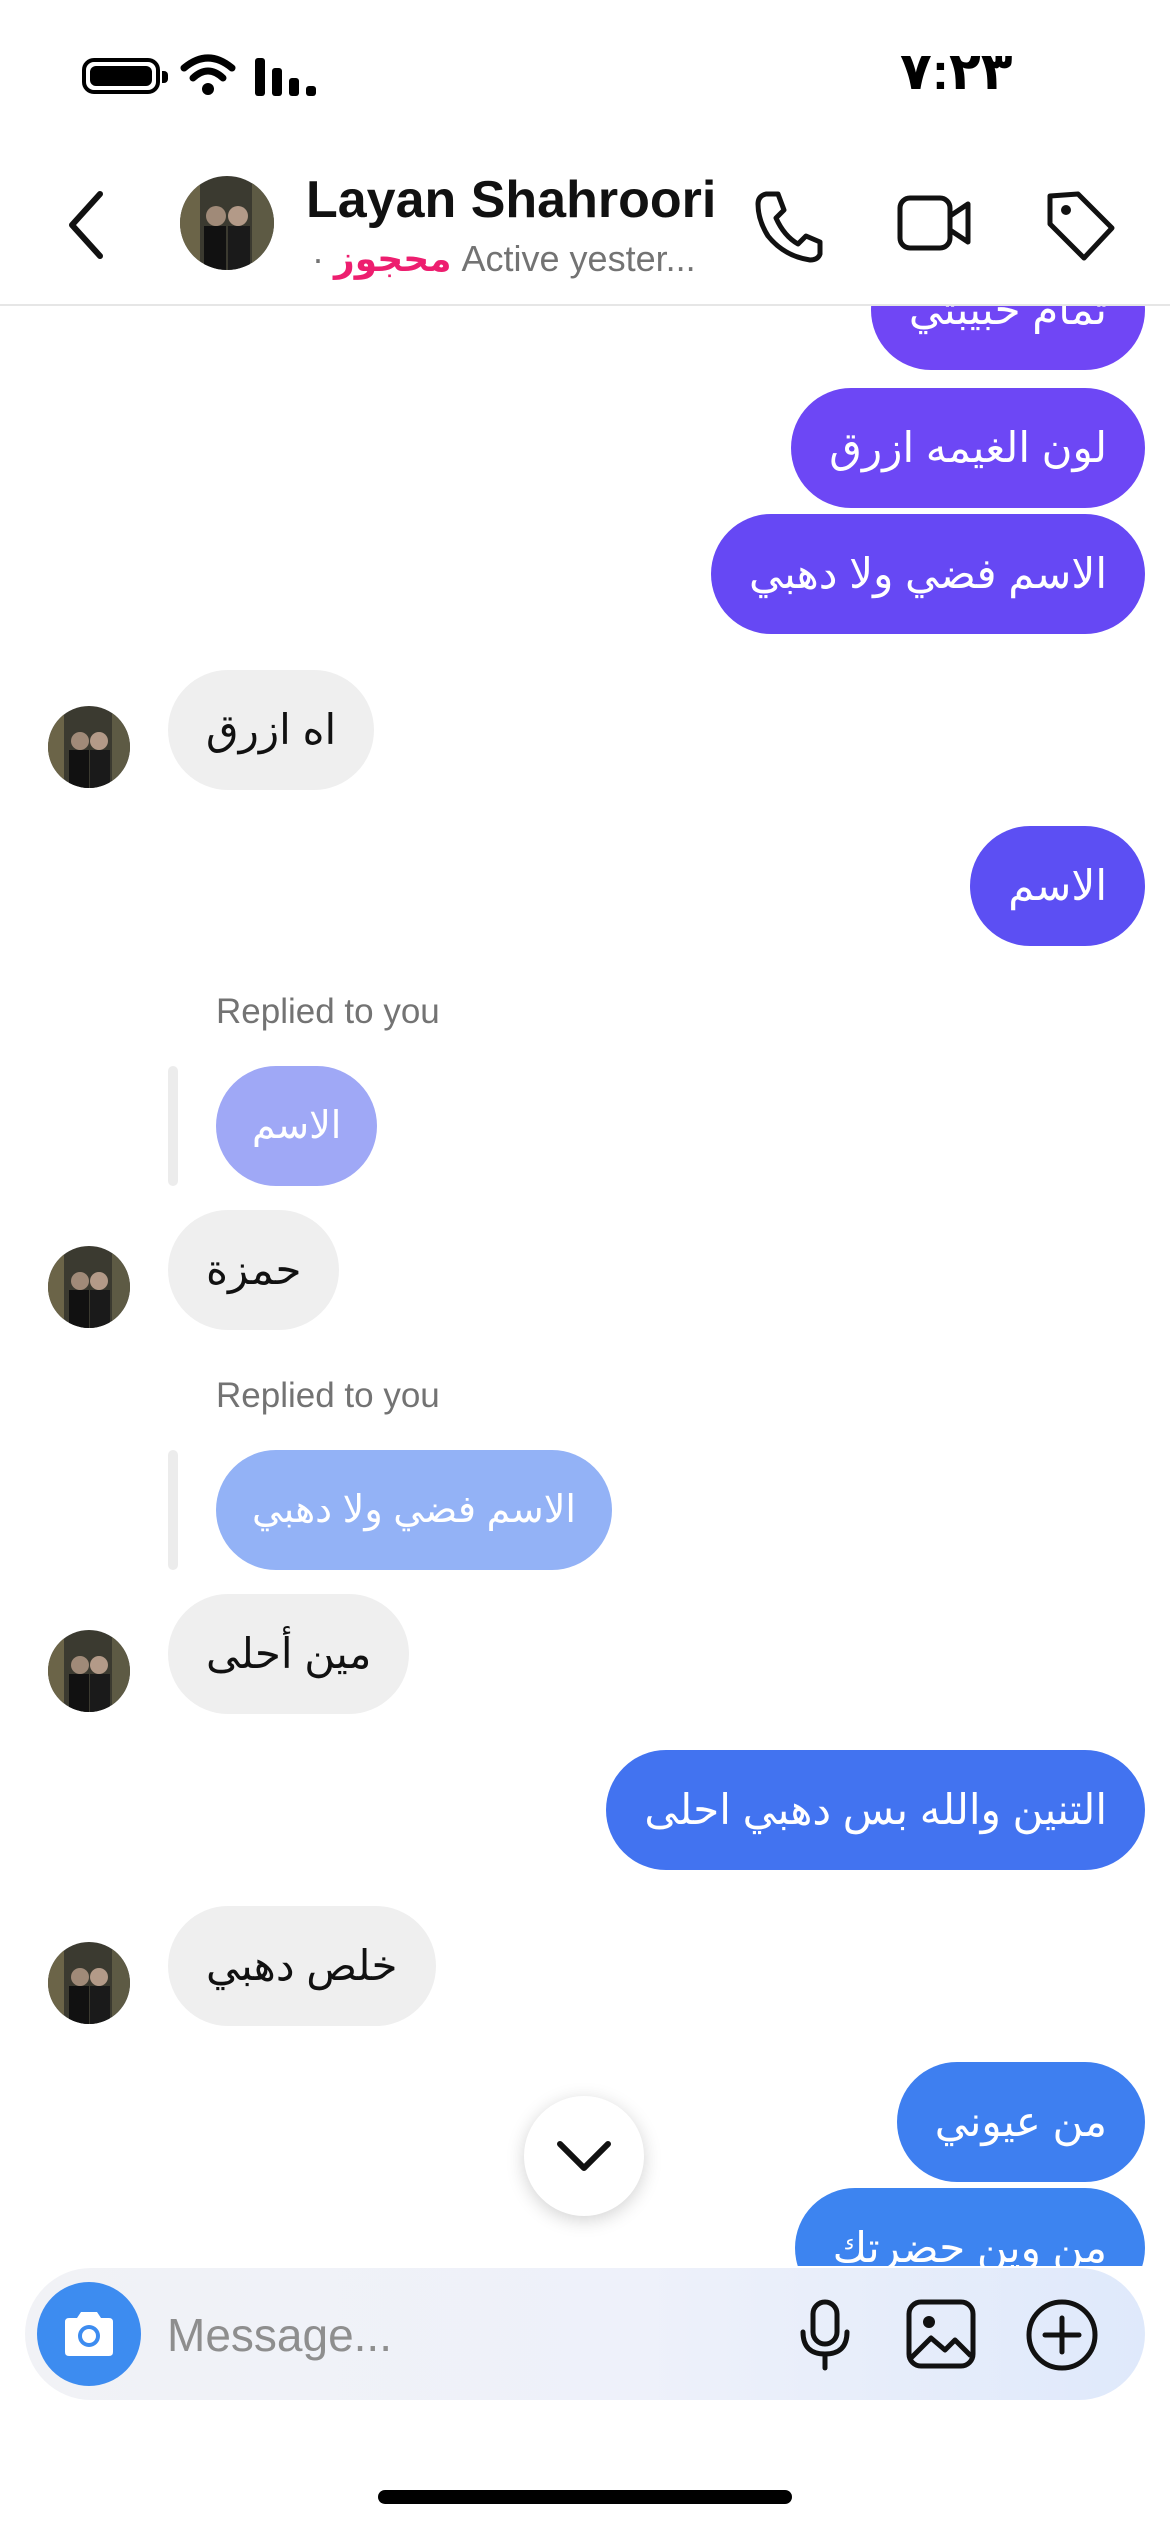 This screenshot has height=2532, width=1170. I want to click on message-bubble-incoming: خلص دهبي, so click(302, 1966).